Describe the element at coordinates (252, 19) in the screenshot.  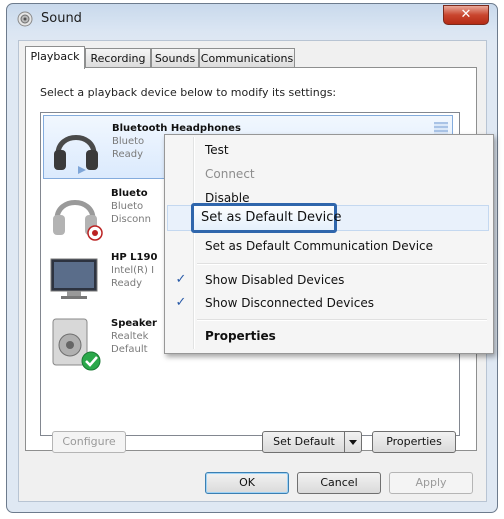
I see `title-bar: Sound ✕` at that location.